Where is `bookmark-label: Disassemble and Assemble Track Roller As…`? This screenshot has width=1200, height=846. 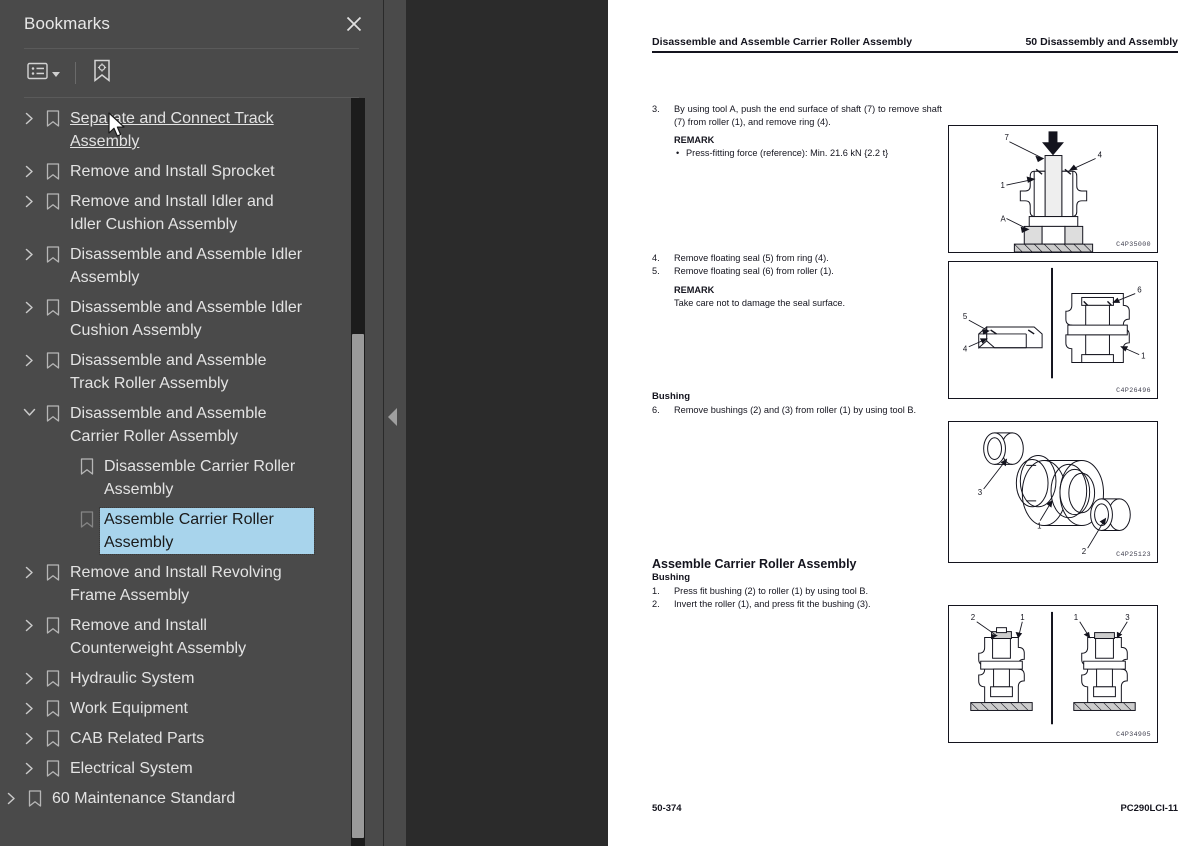 bookmark-label: Disassemble and Assemble Track Roller As… is located at coordinates (168, 372).